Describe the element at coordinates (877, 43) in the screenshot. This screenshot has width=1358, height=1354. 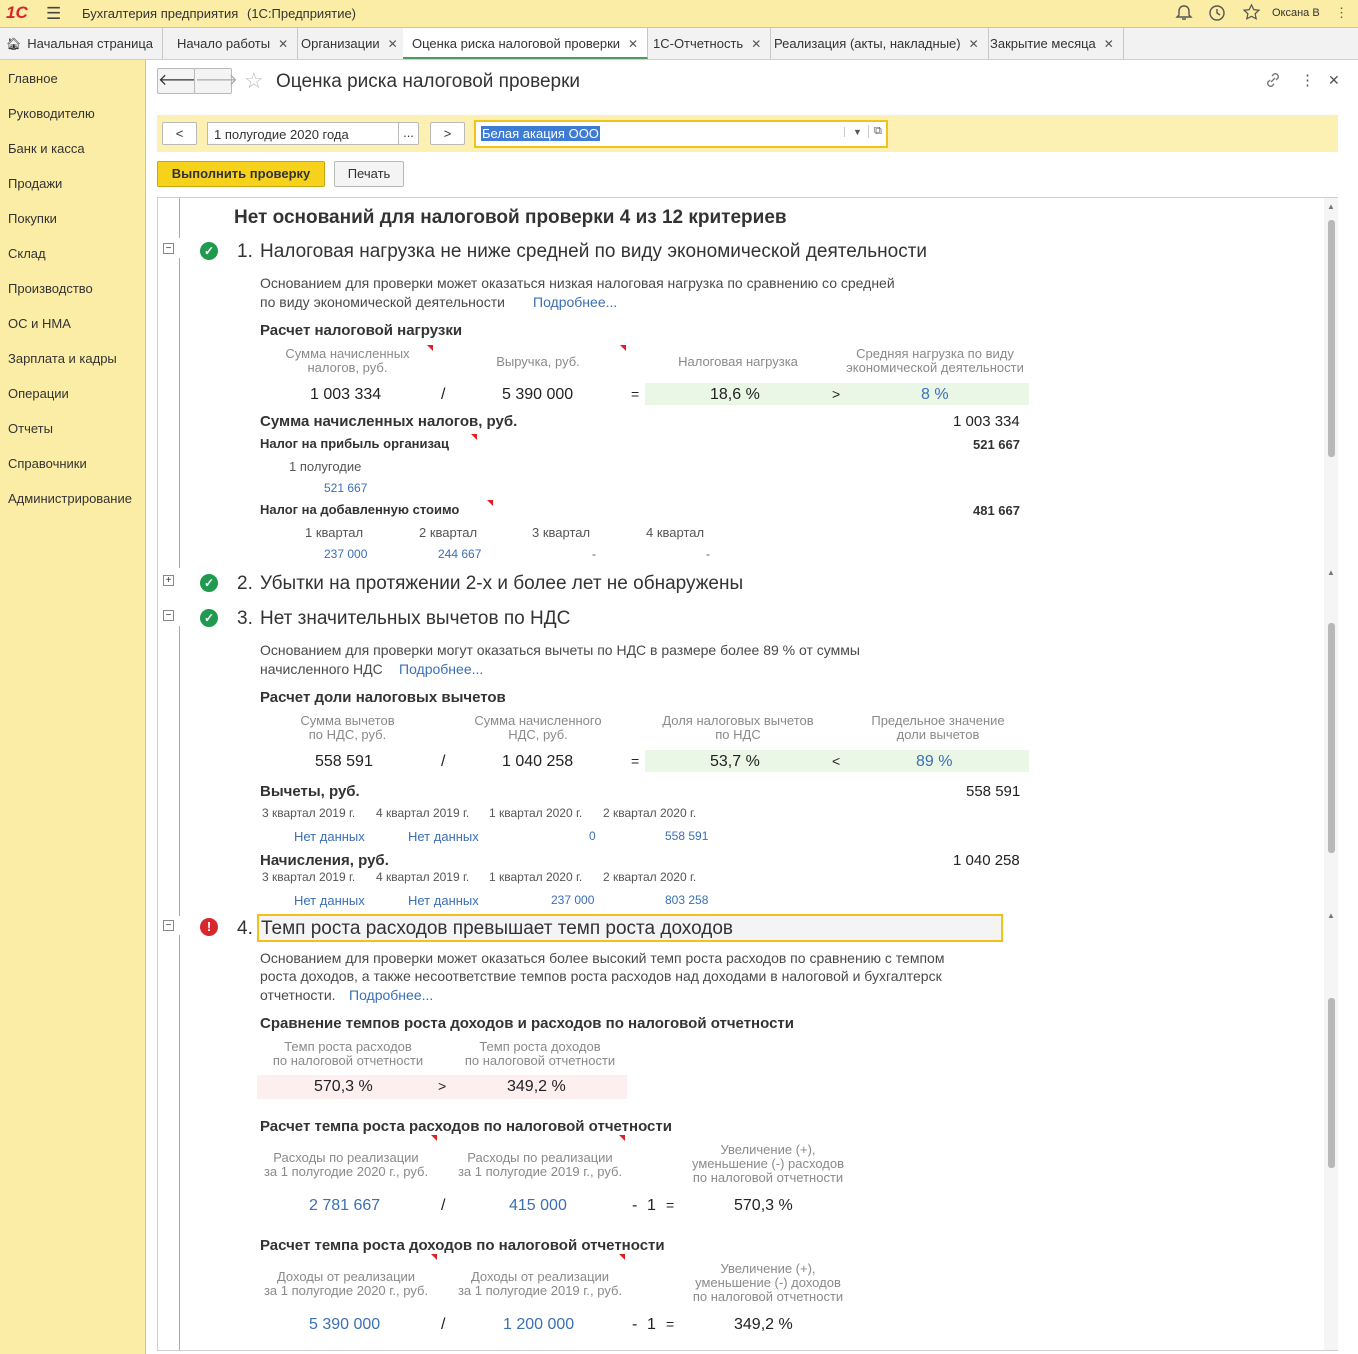
I see `tab-sales: Реализация (акты, накладные) ✕` at that location.